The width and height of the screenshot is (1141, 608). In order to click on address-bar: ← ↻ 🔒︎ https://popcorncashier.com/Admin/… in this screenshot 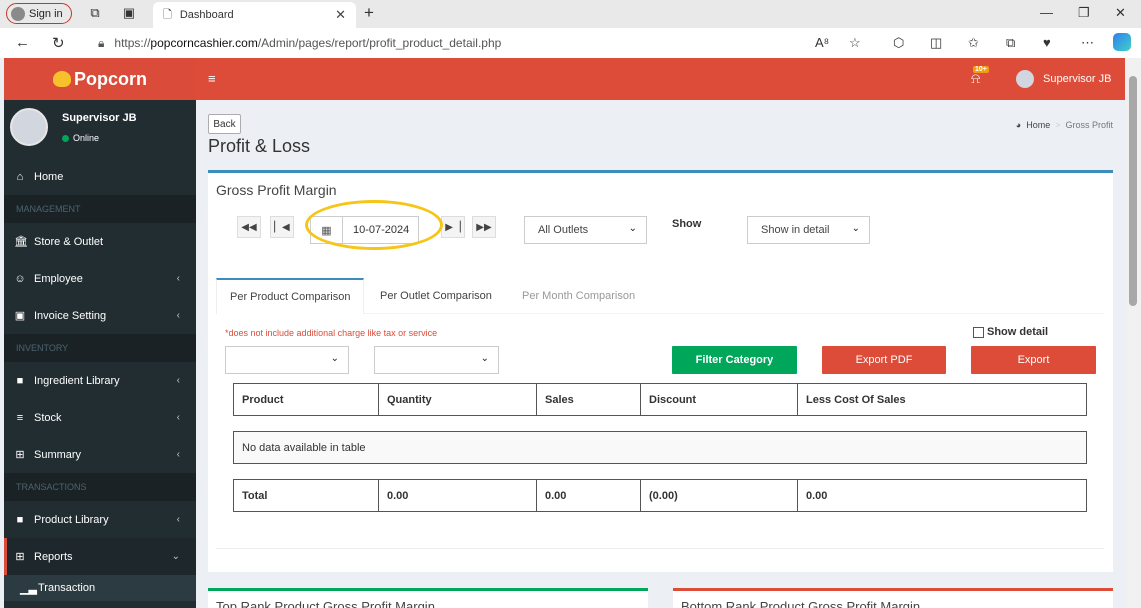, I will do `click(570, 43)`.